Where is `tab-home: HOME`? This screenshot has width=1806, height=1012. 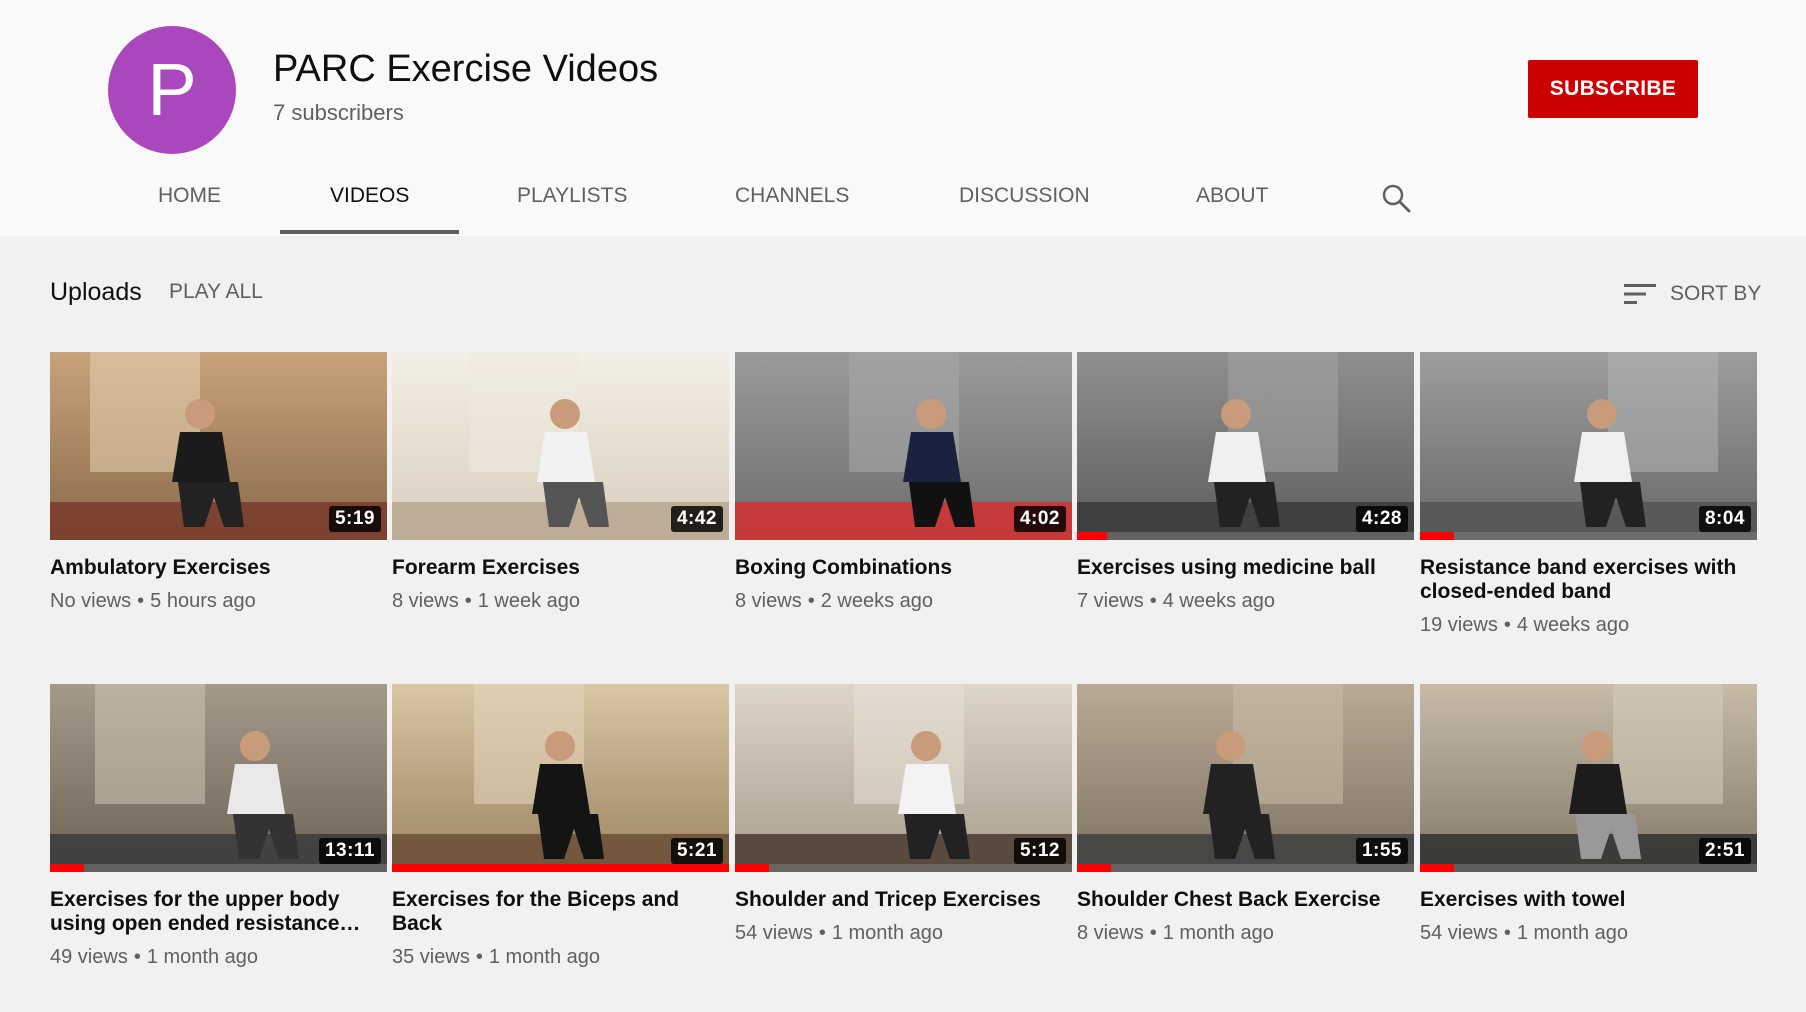
tab-home: HOME is located at coordinates (189, 196).